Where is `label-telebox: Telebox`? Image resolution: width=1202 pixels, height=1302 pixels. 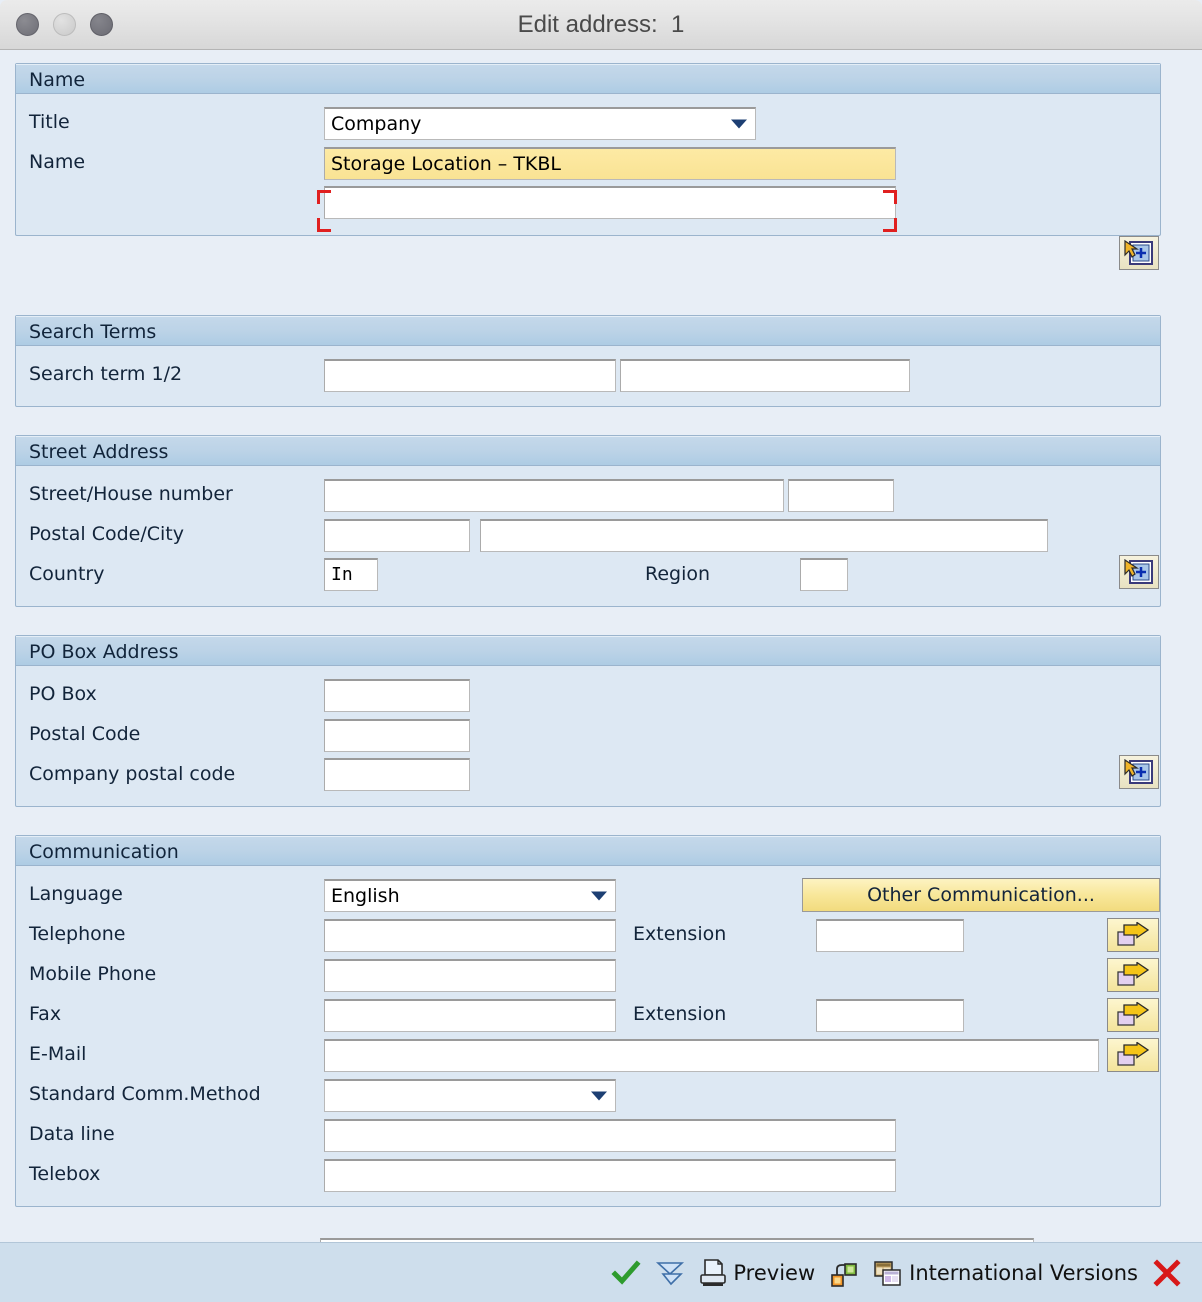 label-telebox: Telebox is located at coordinates (65, 1174).